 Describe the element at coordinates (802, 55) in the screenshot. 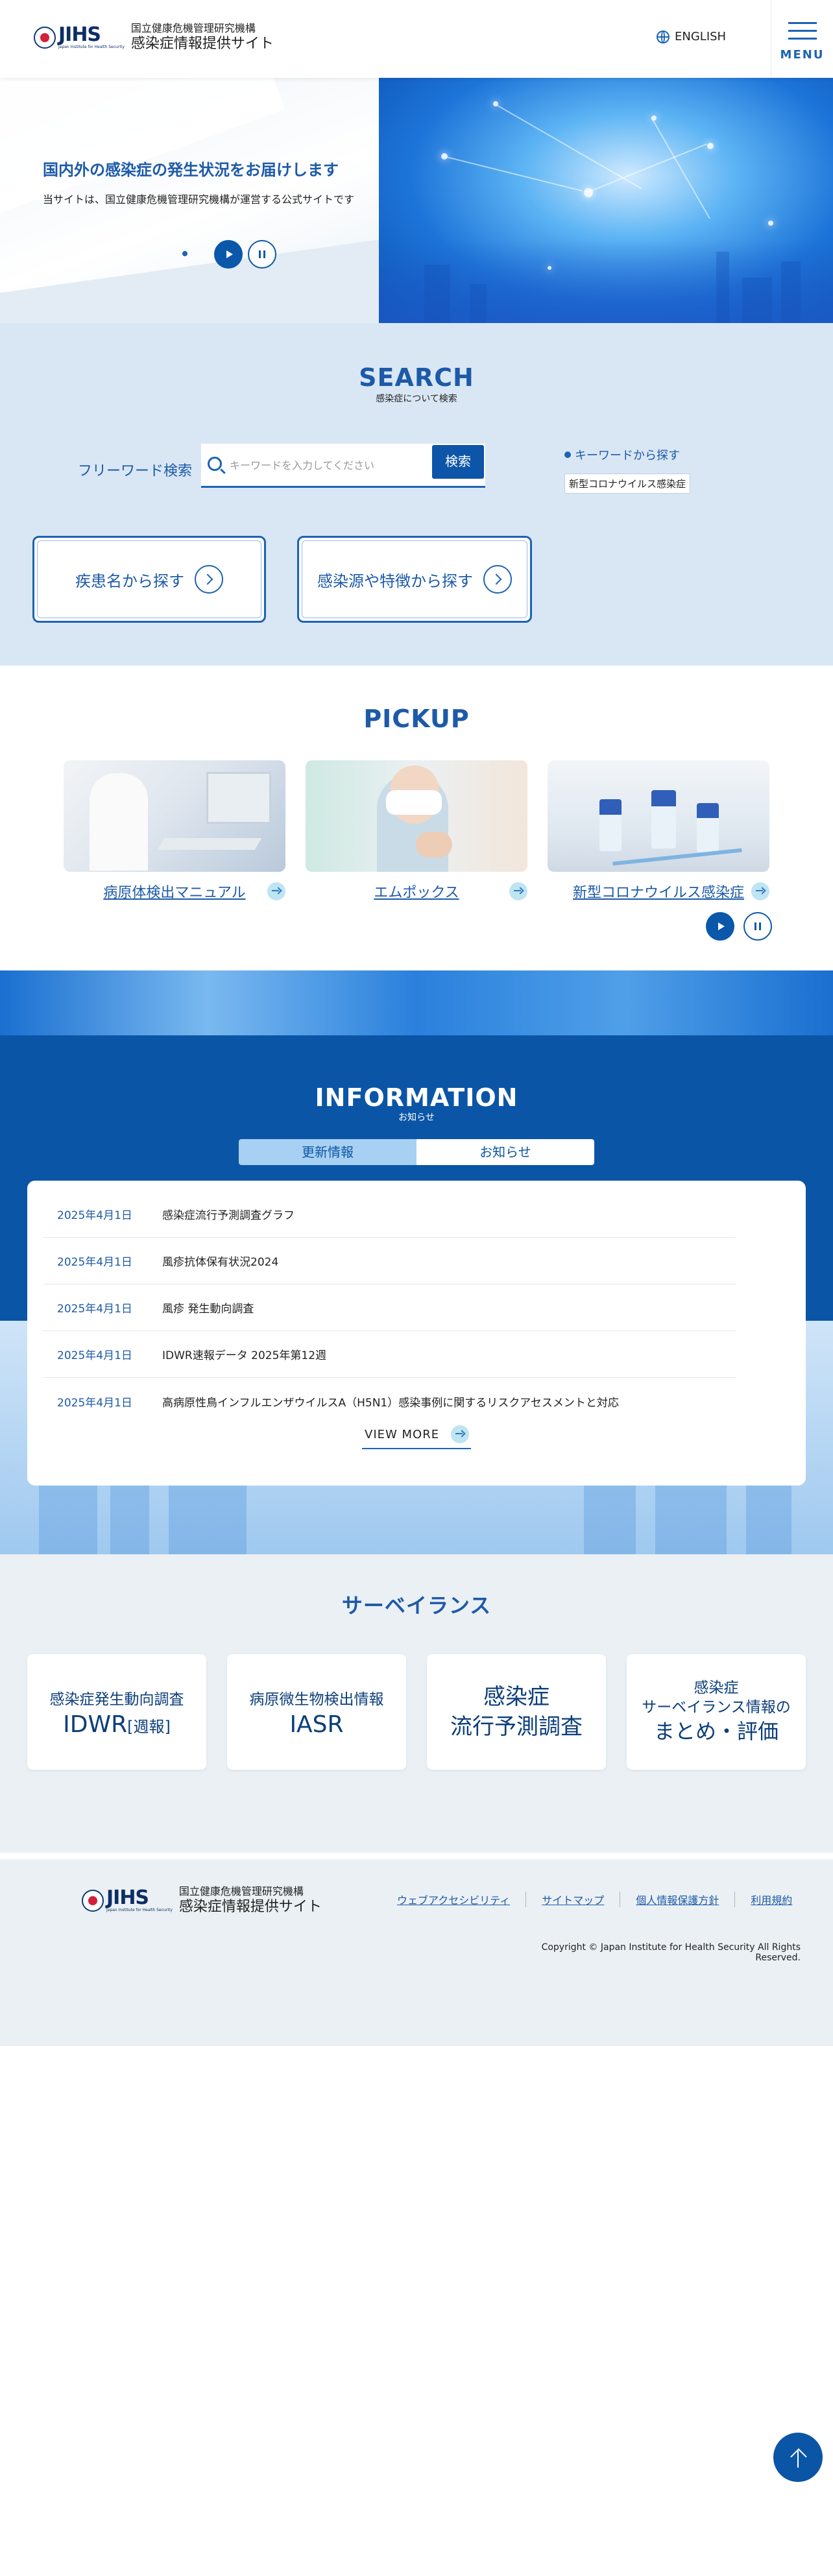

I see `menu-label: MENU` at that location.